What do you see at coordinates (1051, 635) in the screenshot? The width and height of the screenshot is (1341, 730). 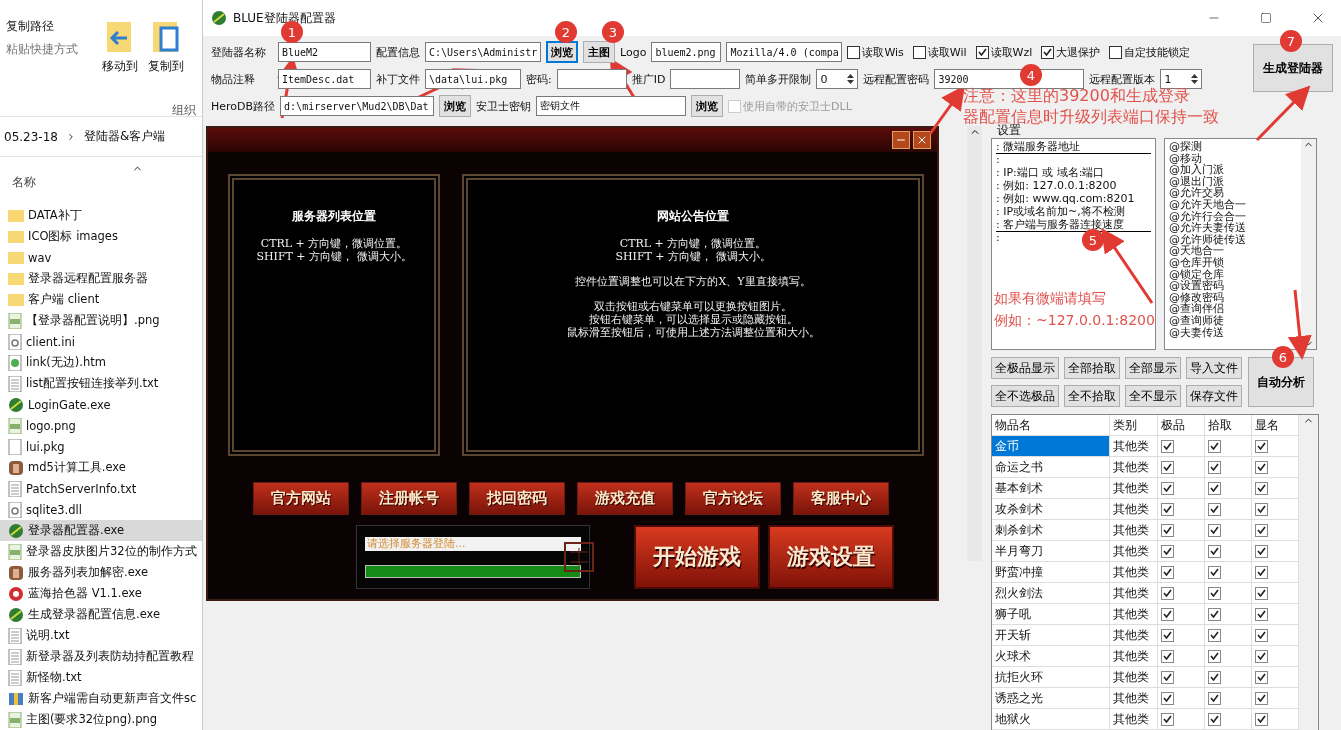 I see `table-cell: 开天斩` at bounding box center [1051, 635].